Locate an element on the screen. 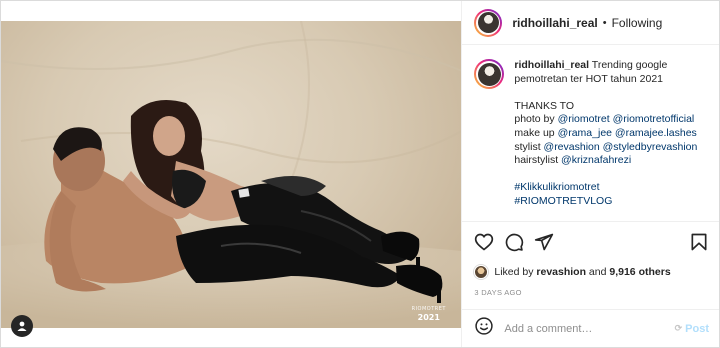  photo-watermark: RIOMOTRET 2021 is located at coordinates (429, 314).